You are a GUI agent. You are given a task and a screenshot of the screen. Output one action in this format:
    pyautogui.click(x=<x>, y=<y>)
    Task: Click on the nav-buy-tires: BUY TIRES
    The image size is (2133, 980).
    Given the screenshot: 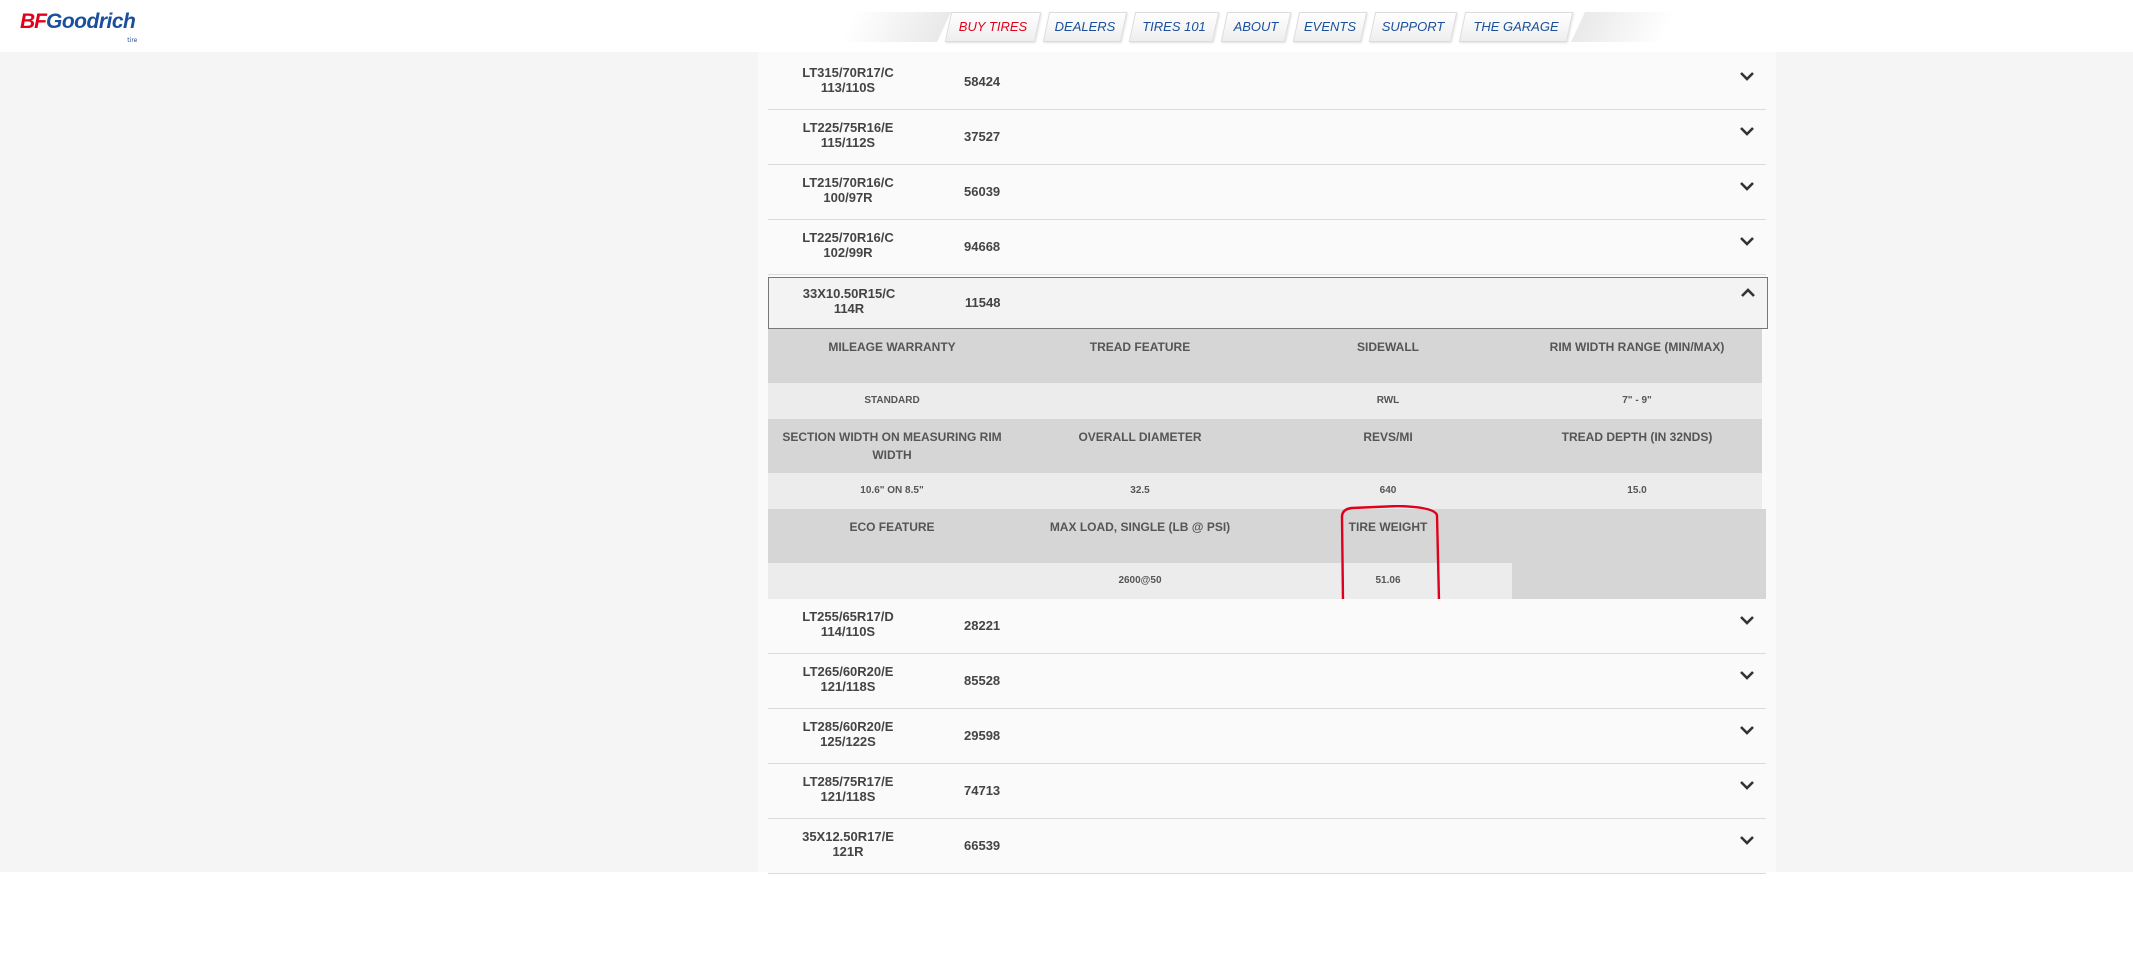 What is the action you would take?
    pyautogui.click(x=993, y=27)
    